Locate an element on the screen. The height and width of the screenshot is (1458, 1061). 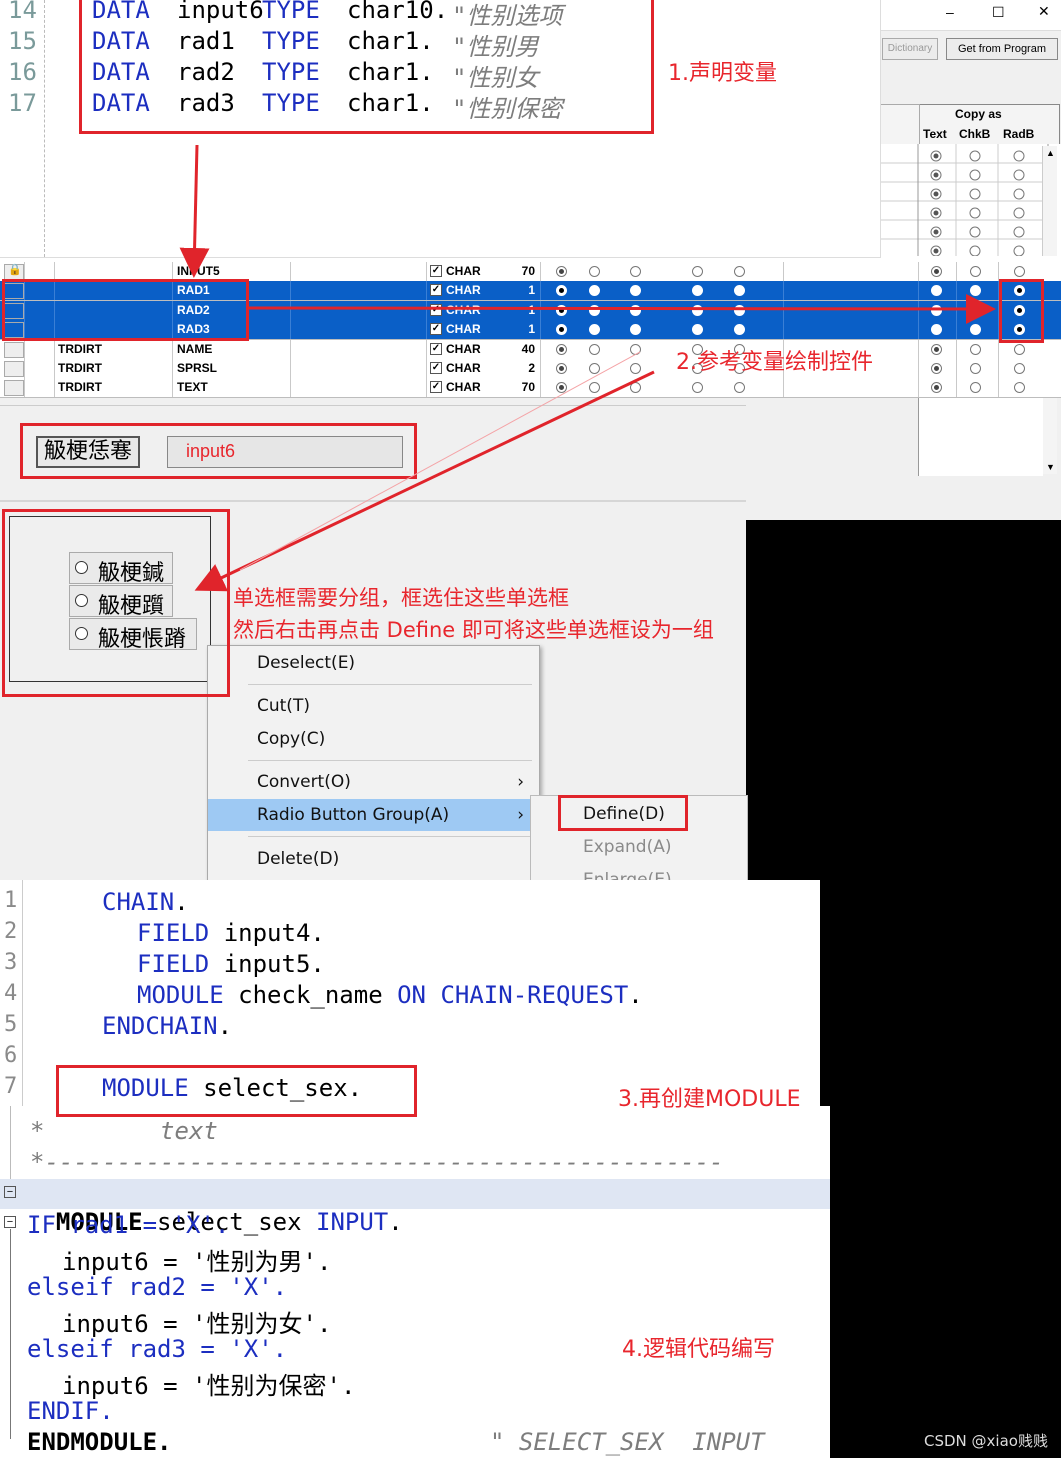
code-line: CHAIN. is located at coordinates (145, 902).